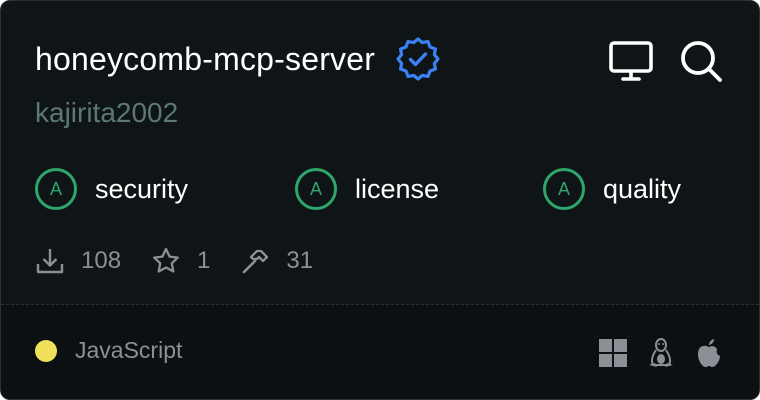 The width and height of the screenshot is (760, 400). I want to click on tools-count: 31, so click(300, 260).